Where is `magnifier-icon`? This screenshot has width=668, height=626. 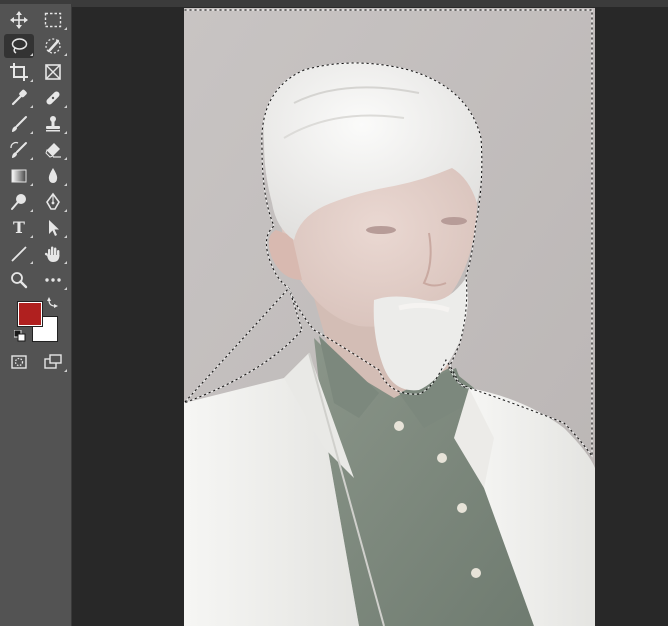 magnifier-icon is located at coordinates (19, 280).